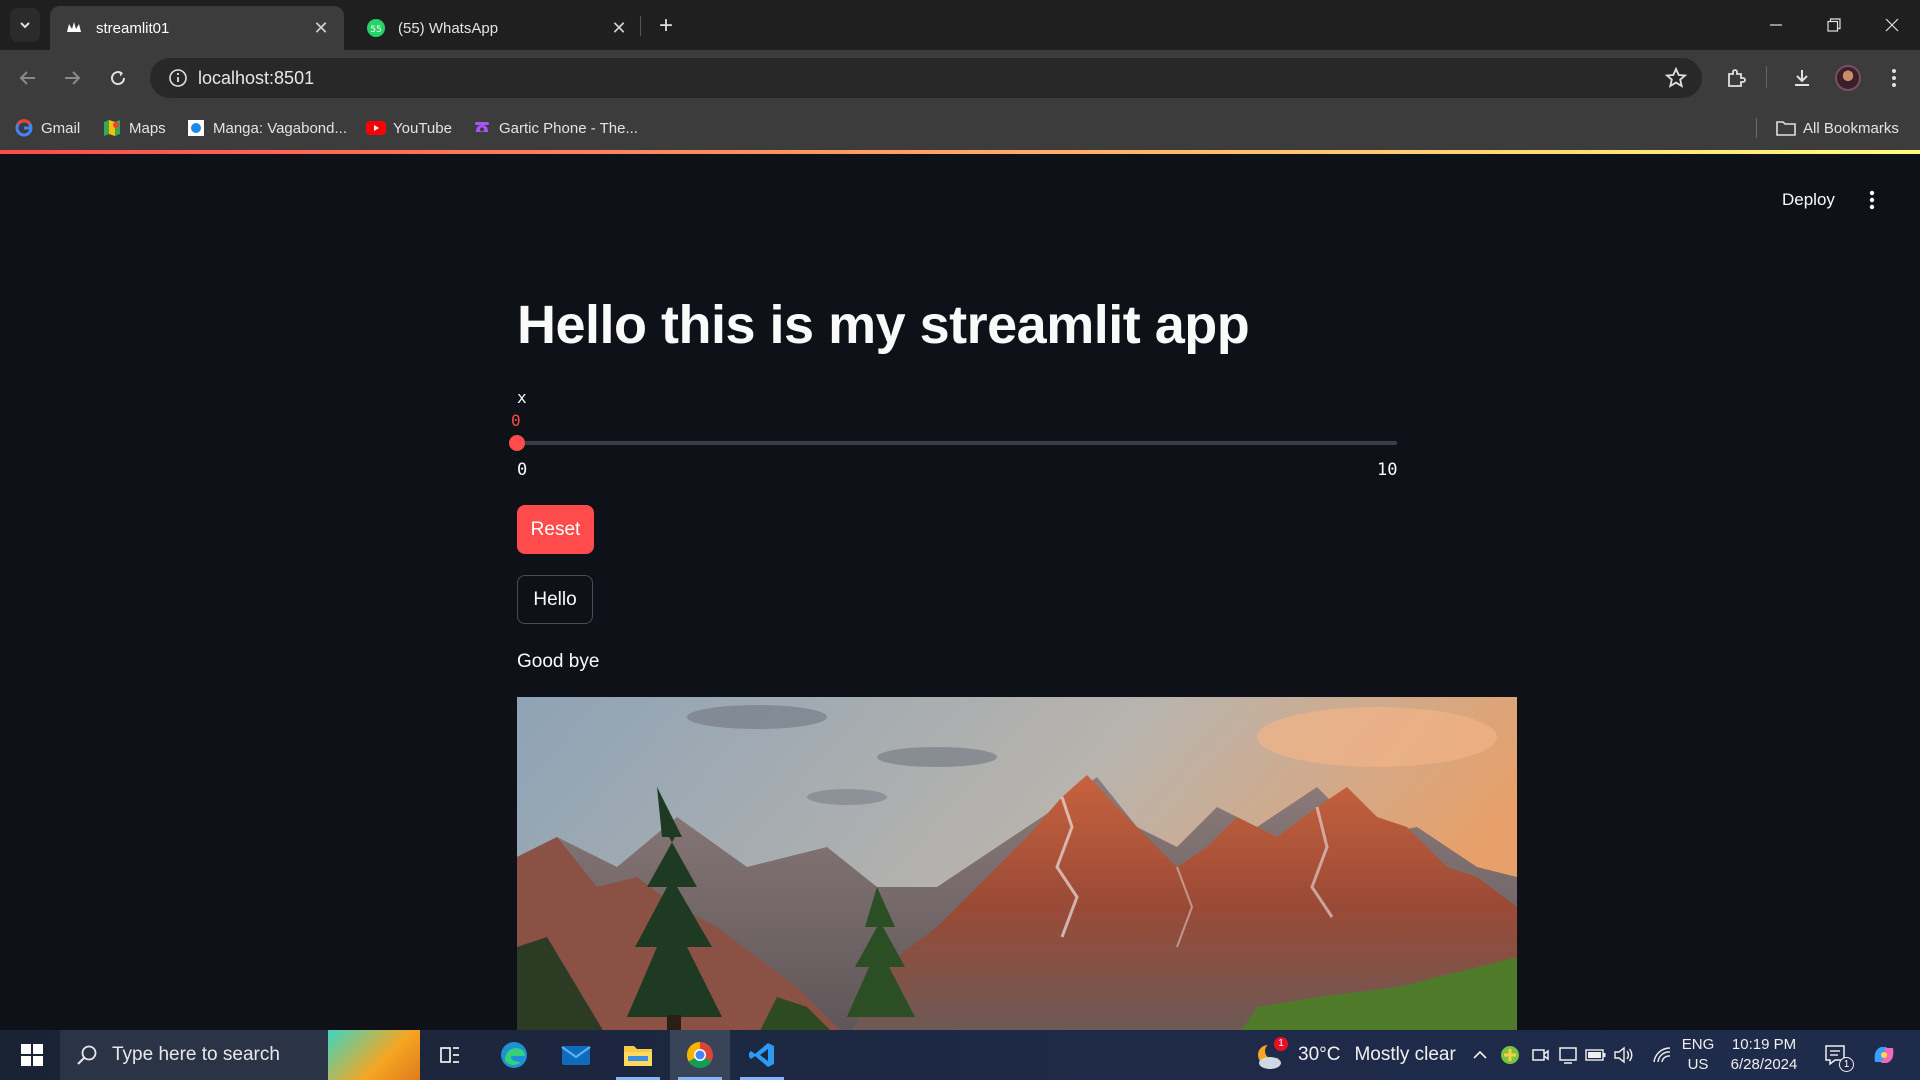 This screenshot has height=1080, width=1920. Describe the element at coordinates (256, 78) in the screenshot. I see `url-text: localhost:8501` at that location.